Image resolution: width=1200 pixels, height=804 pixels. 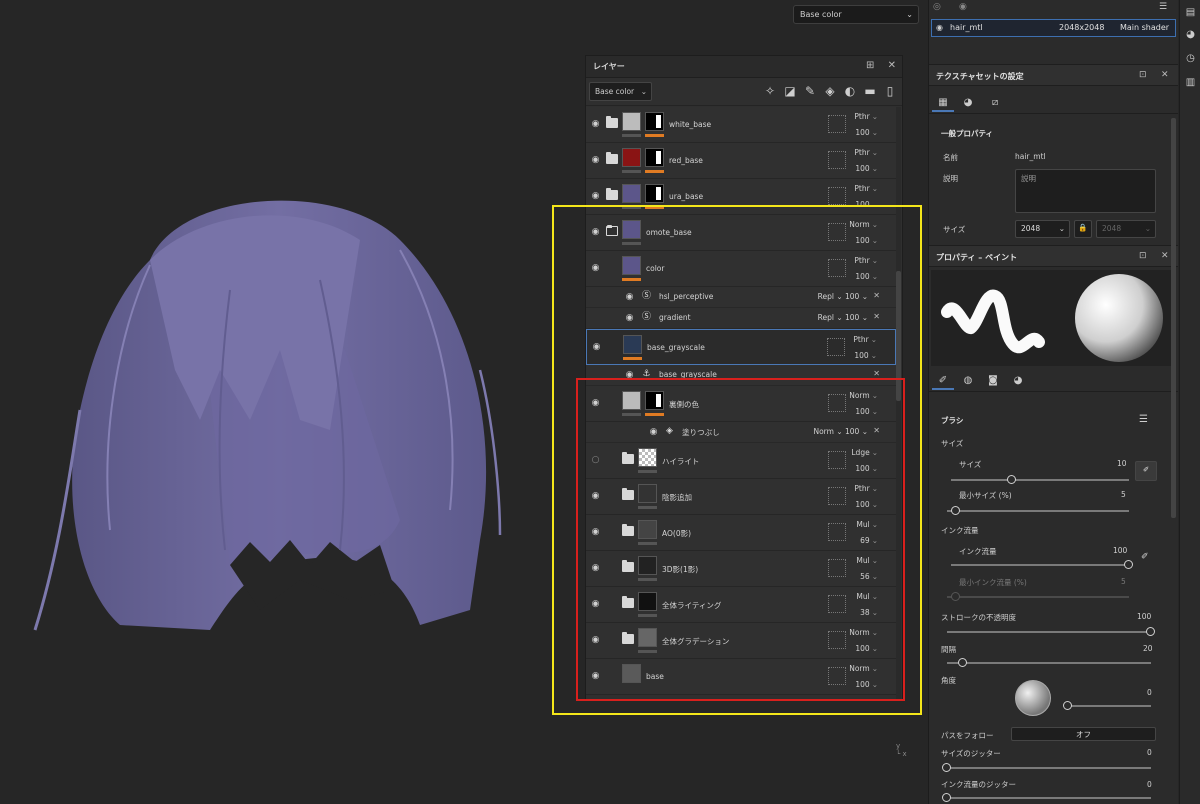 What do you see at coordinates (1049, 632) in the screenshot?
I see `stroke-opacity-slider` at bounding box center [1049, 632].